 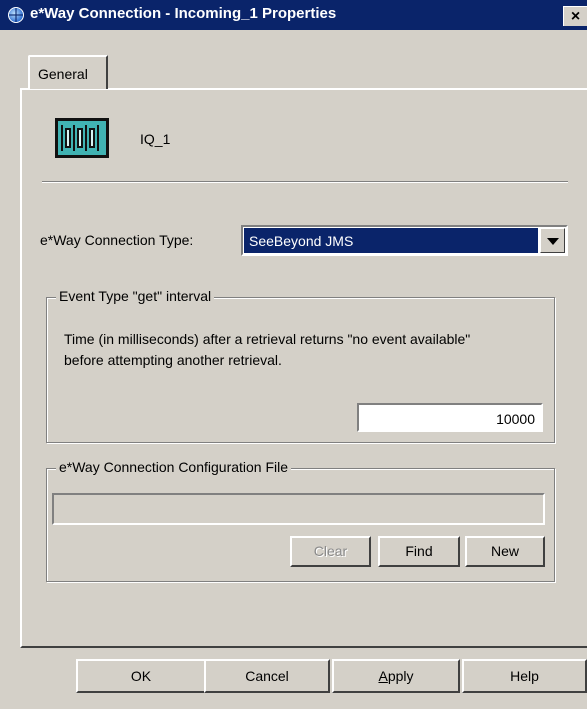 I want to click on close-button: ×, so click(x=575, y=16).